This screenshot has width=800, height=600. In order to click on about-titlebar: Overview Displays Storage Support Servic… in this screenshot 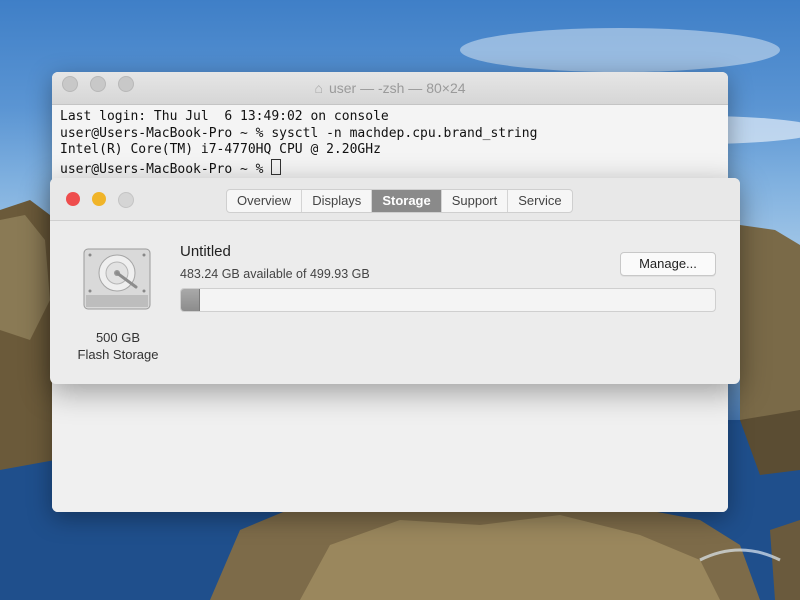, I will do `click(395, 199)`.